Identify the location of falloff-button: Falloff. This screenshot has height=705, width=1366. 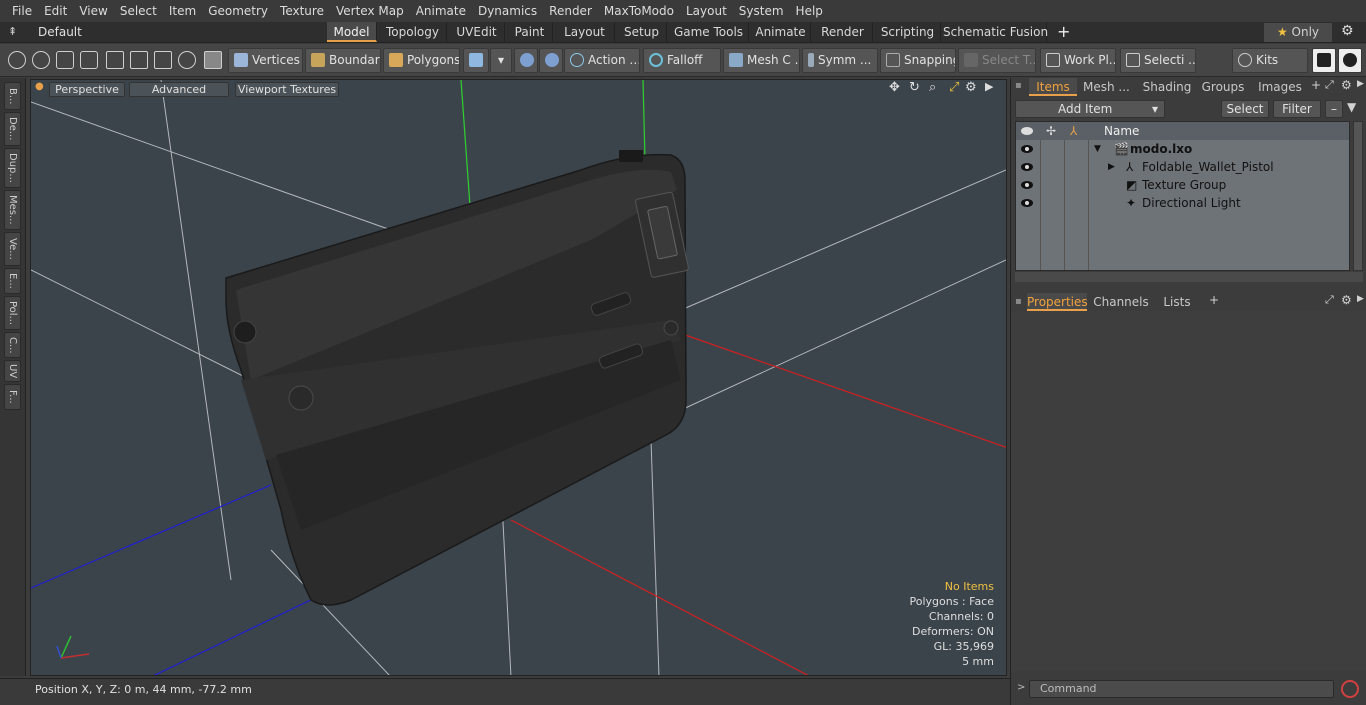
(682, 60).